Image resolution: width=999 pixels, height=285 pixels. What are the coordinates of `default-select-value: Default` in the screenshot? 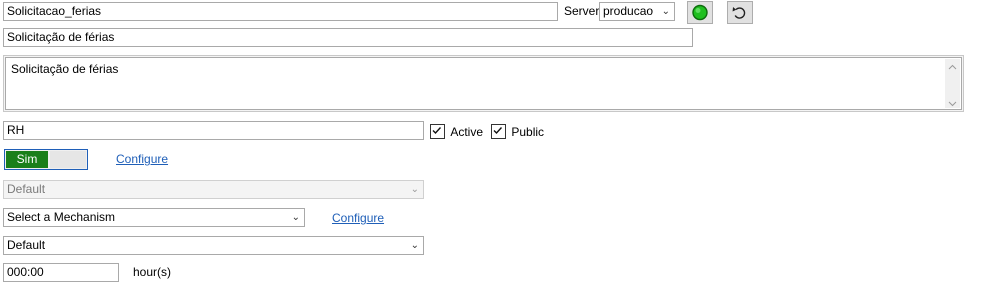 It's located at (26, 245).